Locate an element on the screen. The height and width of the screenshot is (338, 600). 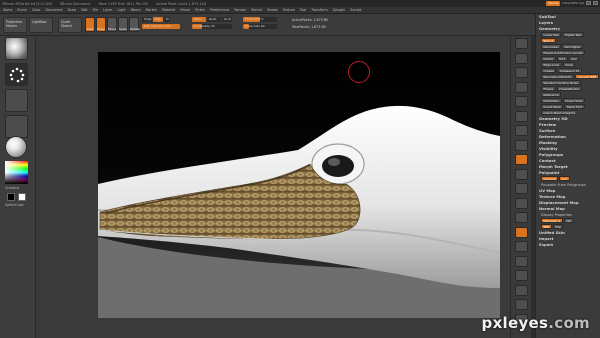
z-intensity-slider: Z Intensity 25 is located at coordinates (212, 26).